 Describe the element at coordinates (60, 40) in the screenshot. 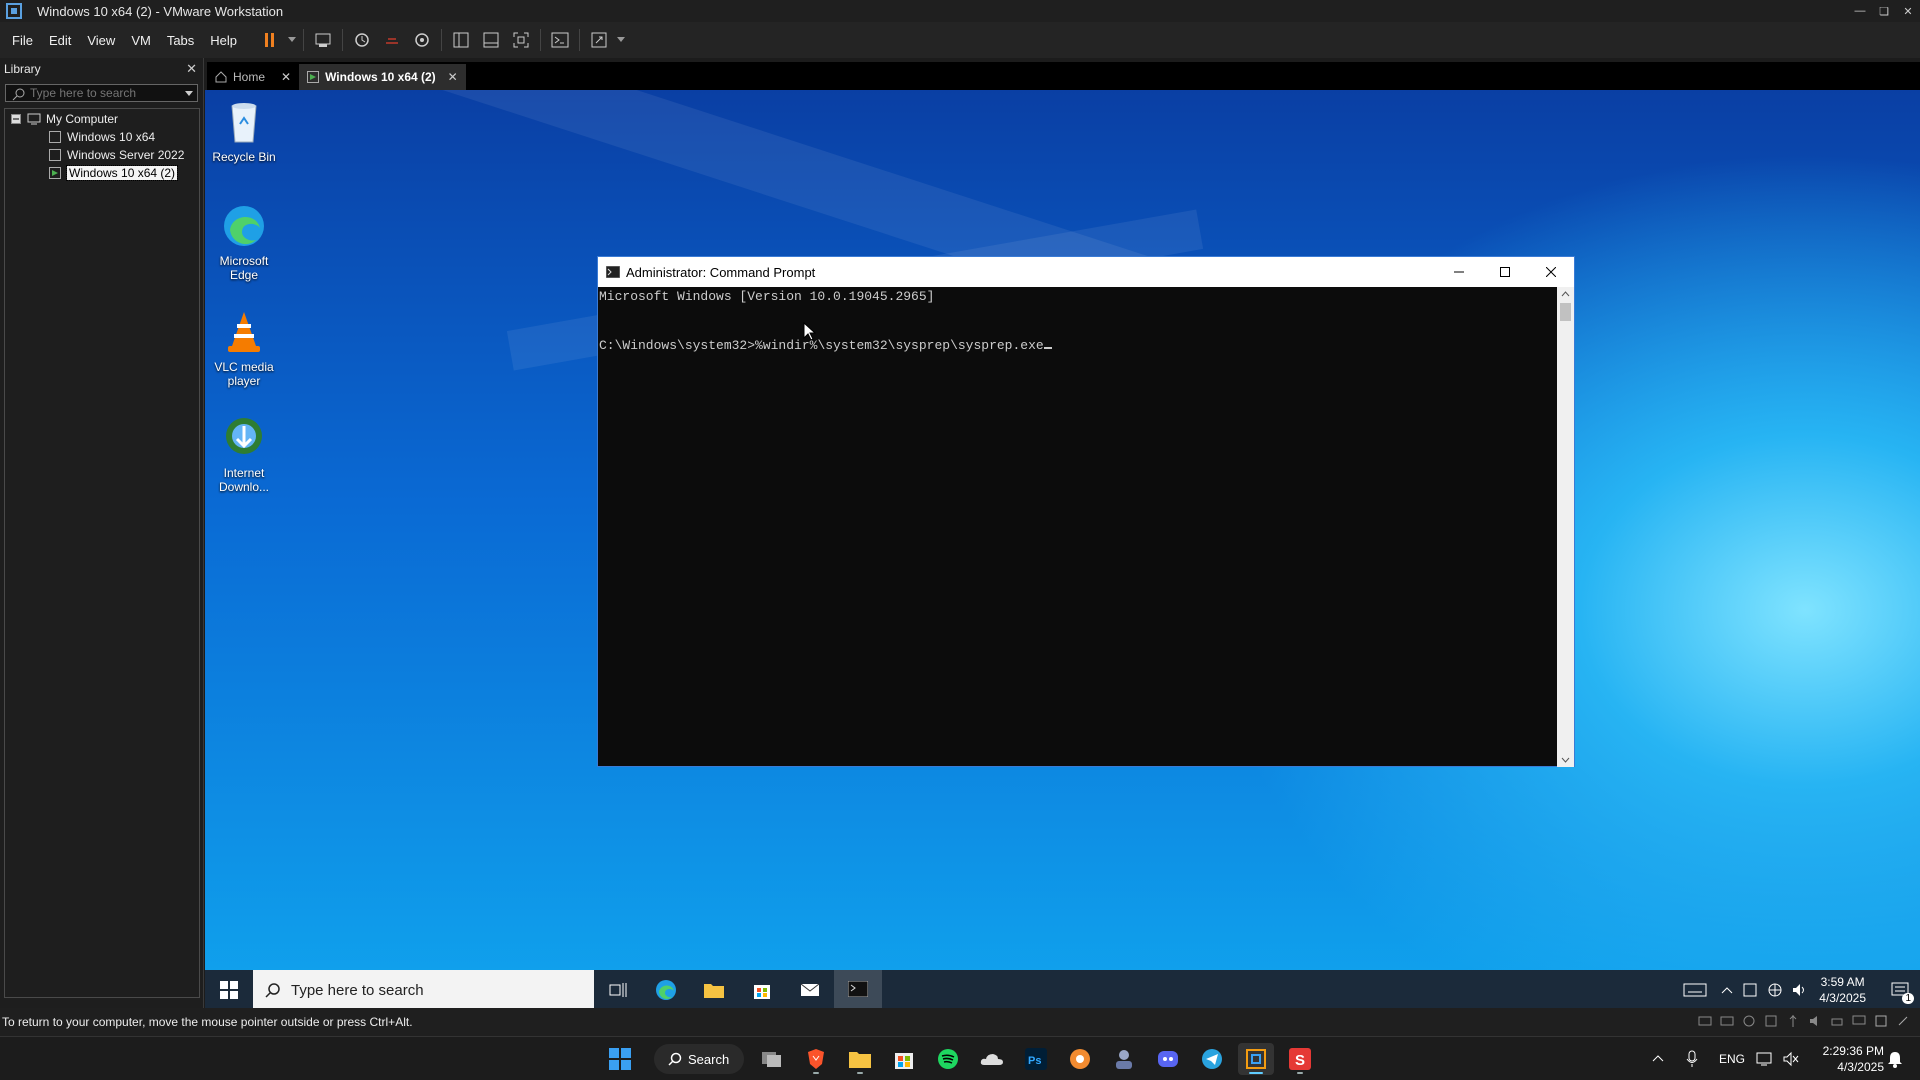

I see `menu-edit: Edit` at that location.